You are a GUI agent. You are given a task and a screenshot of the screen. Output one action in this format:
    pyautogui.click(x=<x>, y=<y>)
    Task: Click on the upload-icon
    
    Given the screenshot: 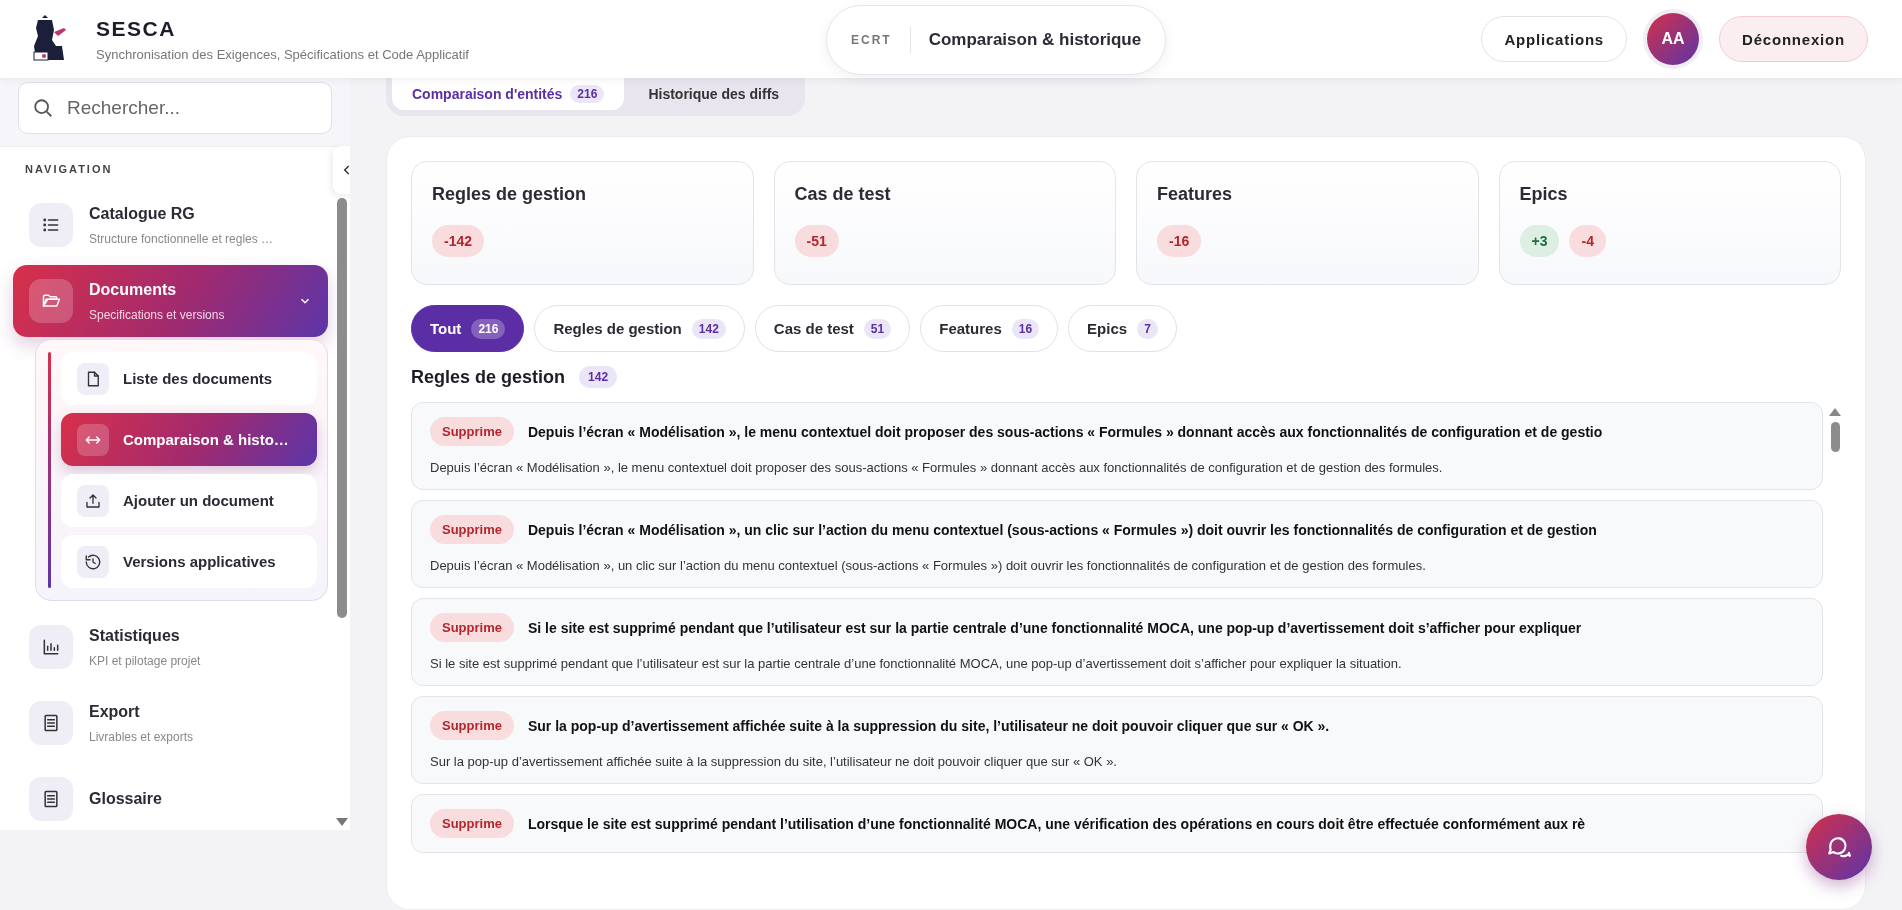 What is the action you would take?
    pyautogui.click(x=93, y=500)
    